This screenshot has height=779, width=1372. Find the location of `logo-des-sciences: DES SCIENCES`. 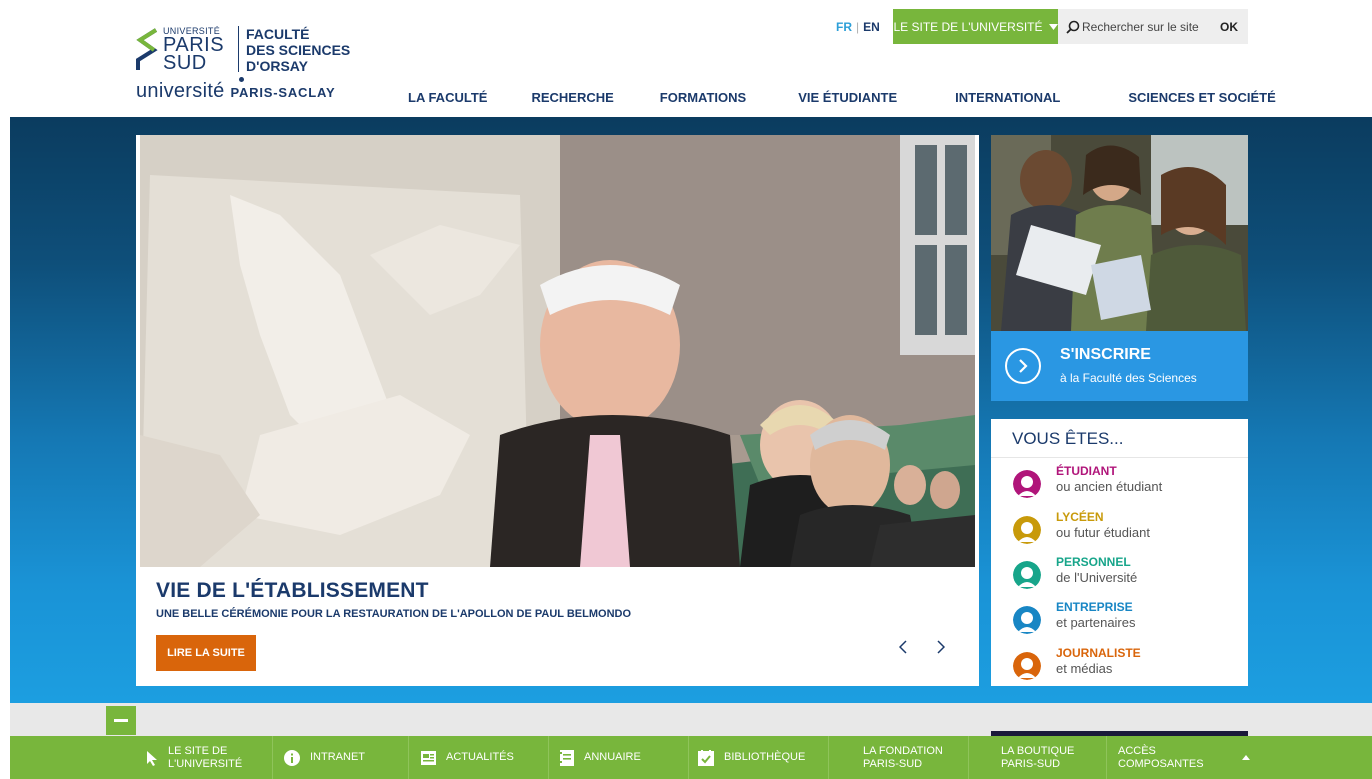

logo-des-sciences: DES SCIENCES is located at coordinates (298, 50).